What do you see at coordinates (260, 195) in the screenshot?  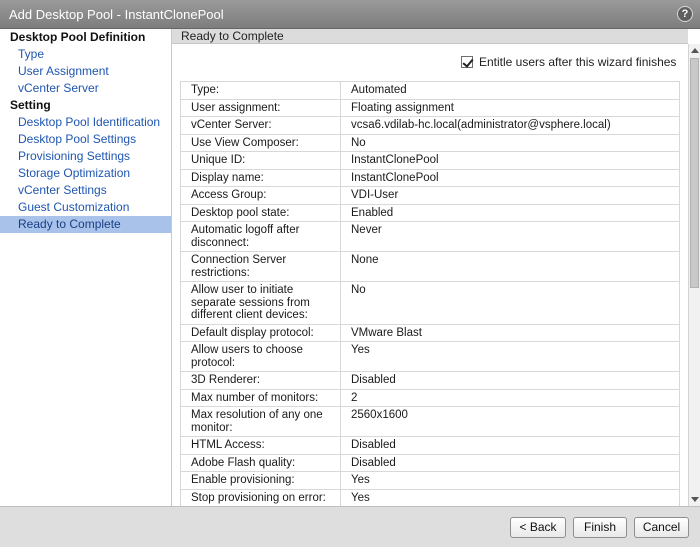 I see `summary-key: Access Group:` at bounding box center [260, 195].